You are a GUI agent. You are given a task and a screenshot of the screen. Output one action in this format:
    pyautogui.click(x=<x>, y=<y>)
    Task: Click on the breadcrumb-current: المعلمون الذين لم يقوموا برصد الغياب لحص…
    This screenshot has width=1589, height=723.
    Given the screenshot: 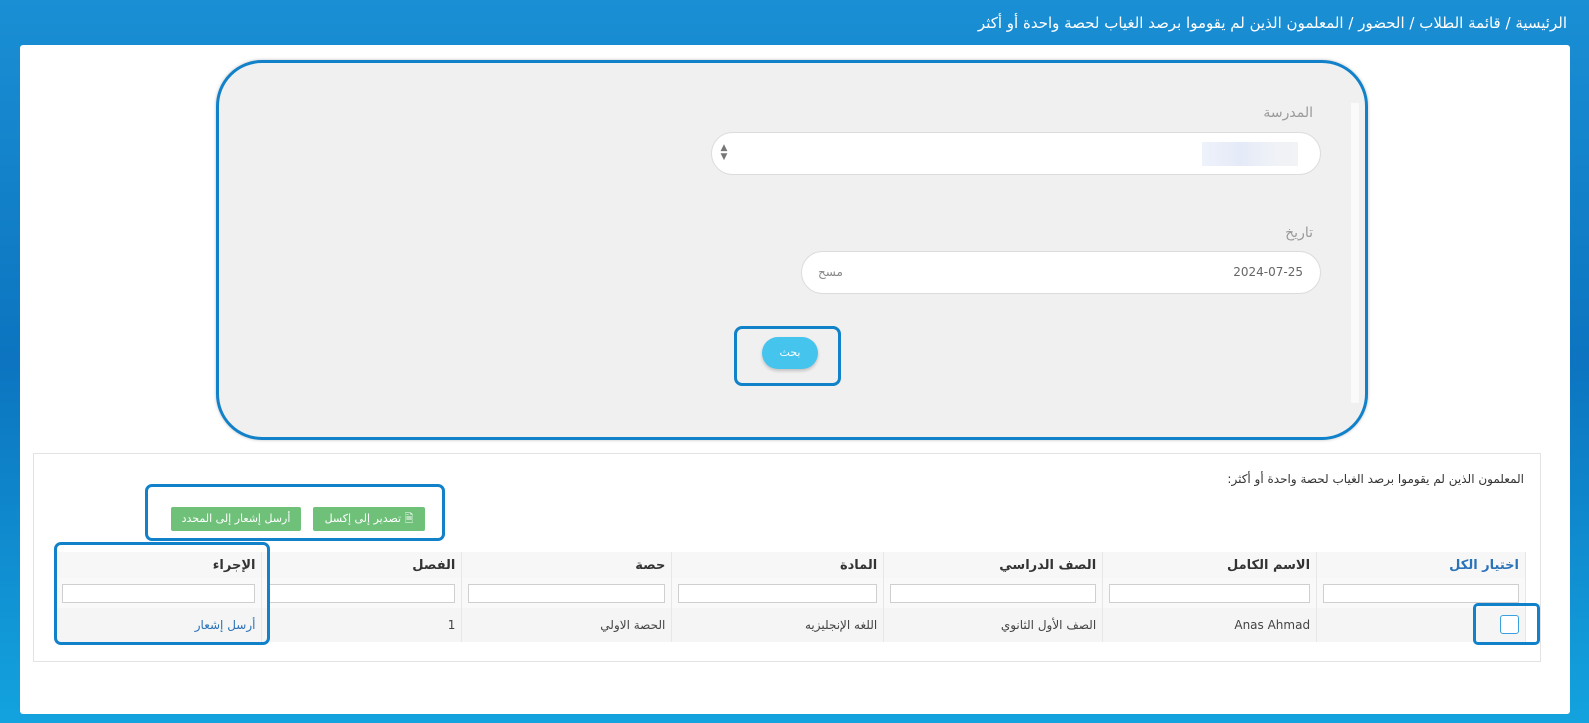 What is the action you would take?
    pyautogui.click(x=1160, y=23)
    